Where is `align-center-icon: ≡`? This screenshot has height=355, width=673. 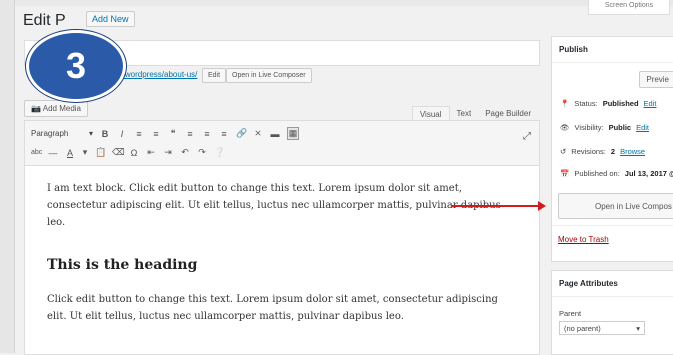
align-center-icon: ≡ is located at coordinates (207, 134).